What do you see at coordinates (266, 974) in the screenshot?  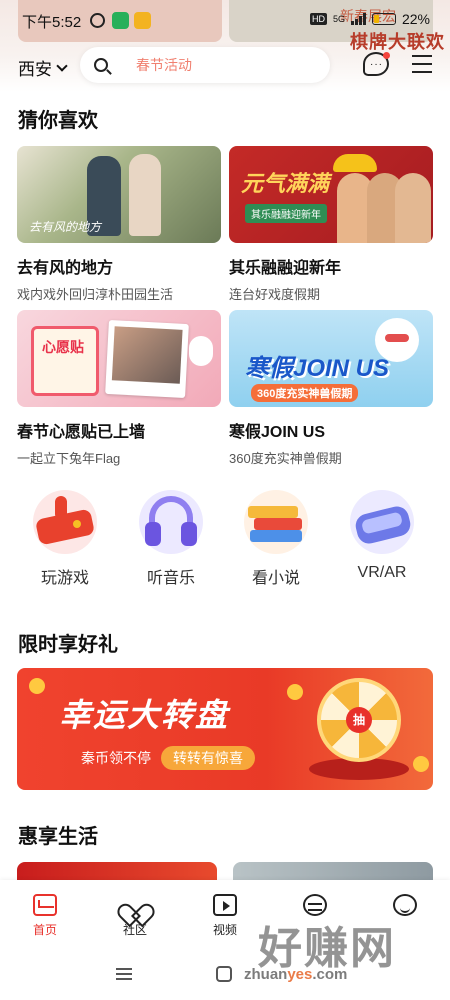 I see `watermark-url-part: zhuan` at bounding box center [266, 974].